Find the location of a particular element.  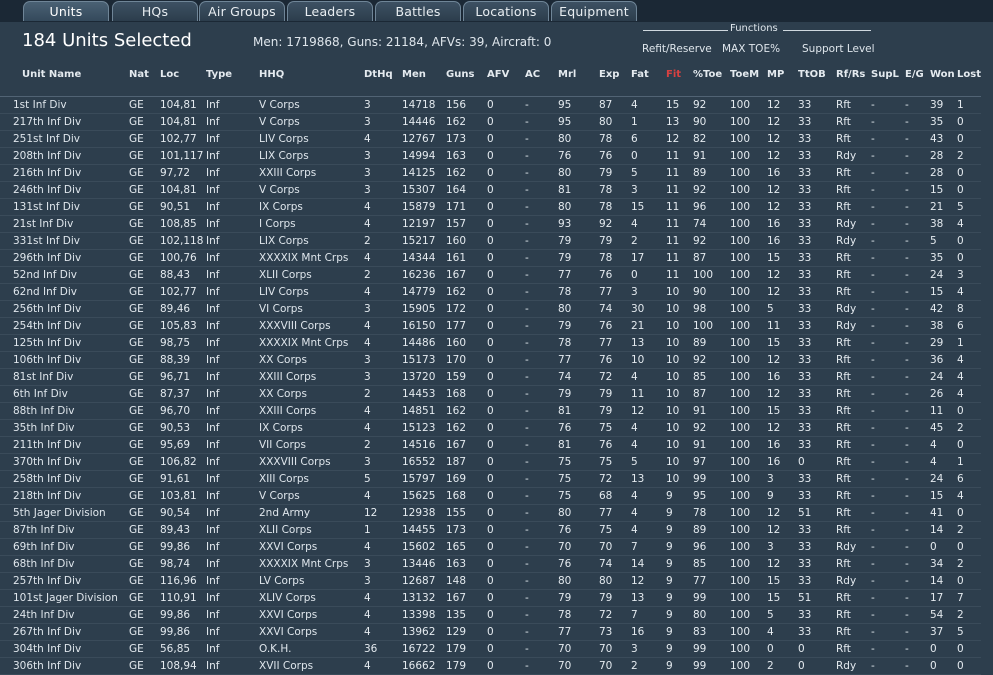

cell-unit-name: 331st Inf Div is located at coordinates (64, 241).